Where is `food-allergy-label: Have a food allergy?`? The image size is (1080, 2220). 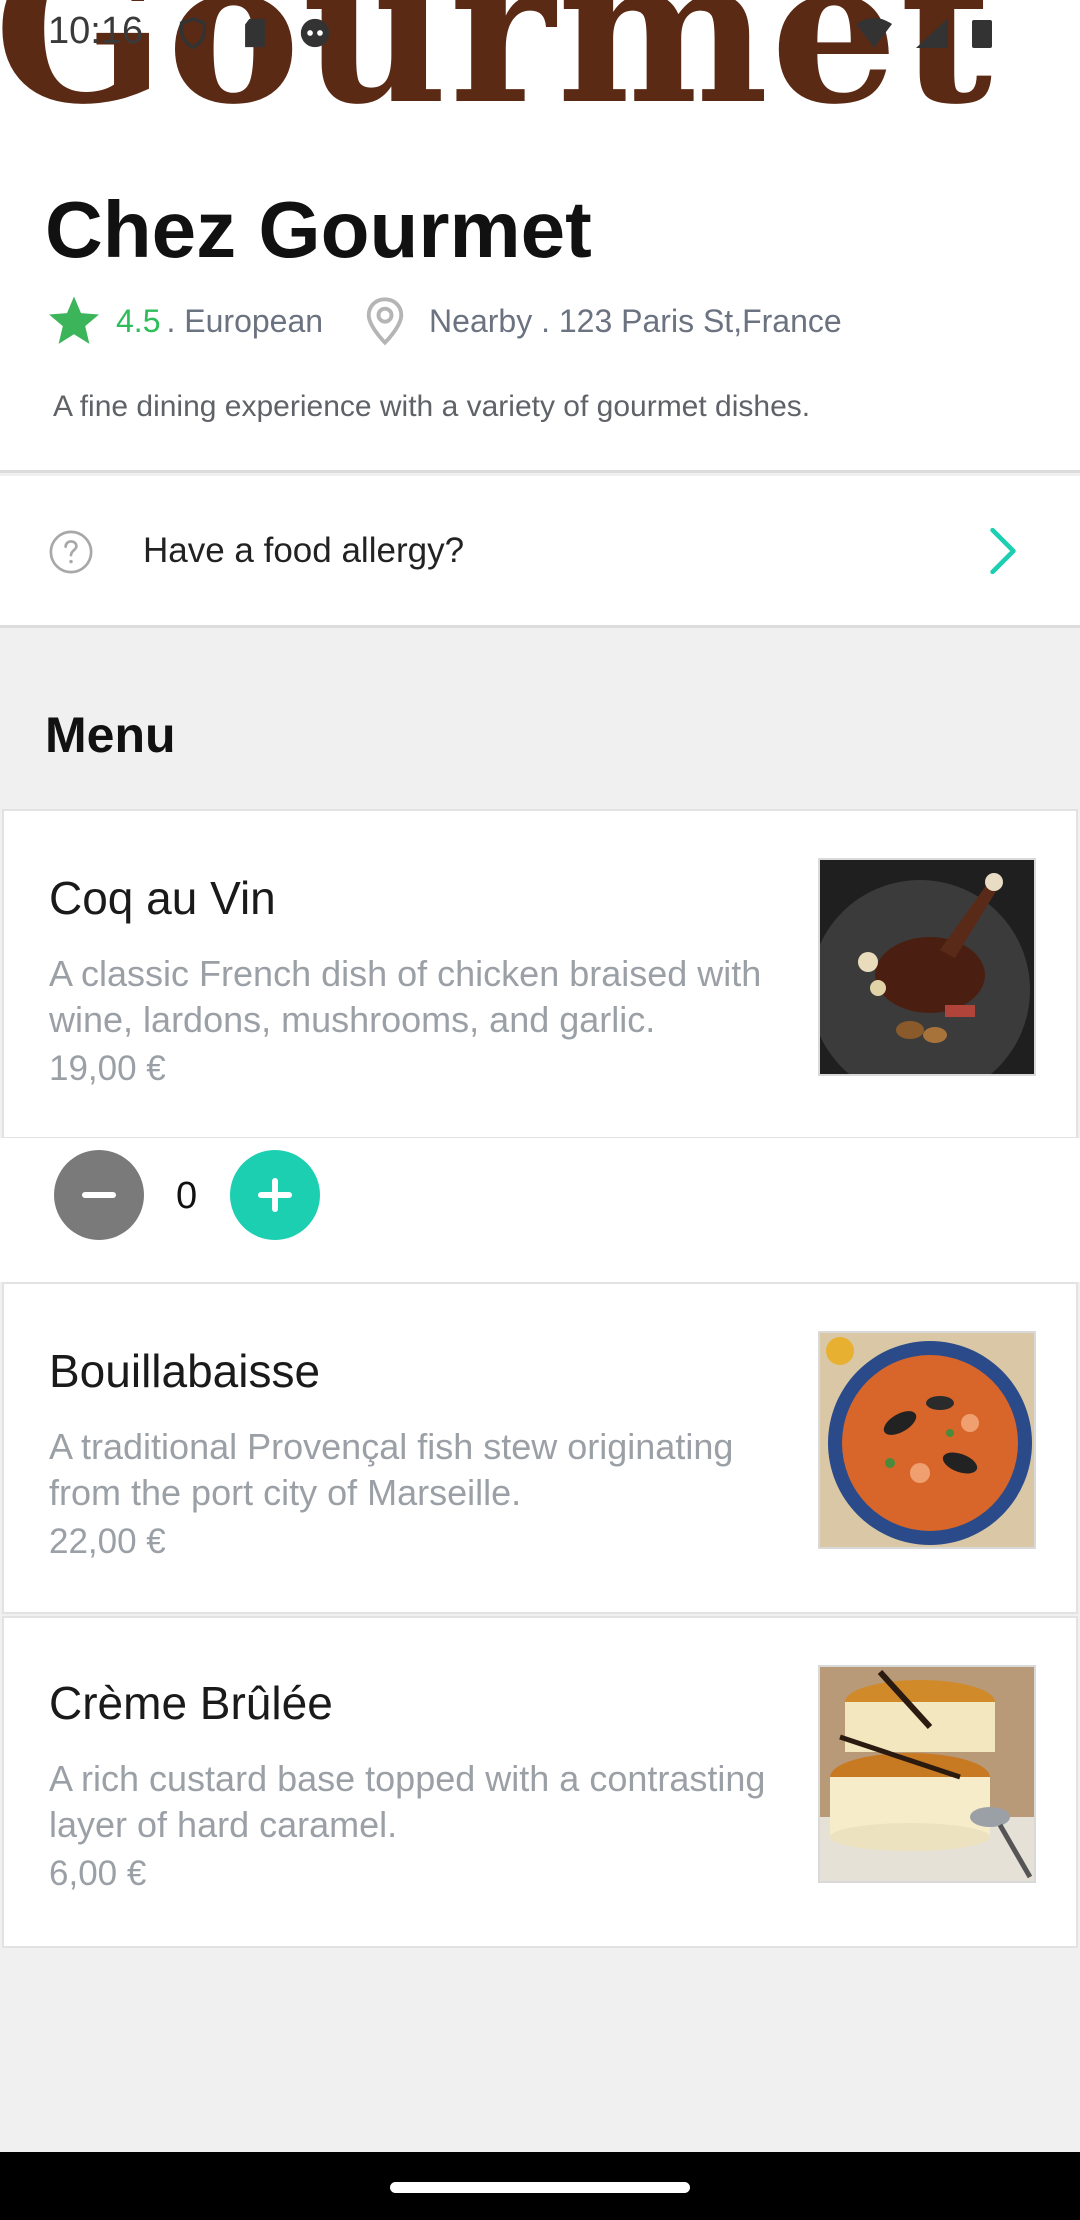 food-allergy-label: Have a food allergy? is located at coordinates (304, 550).